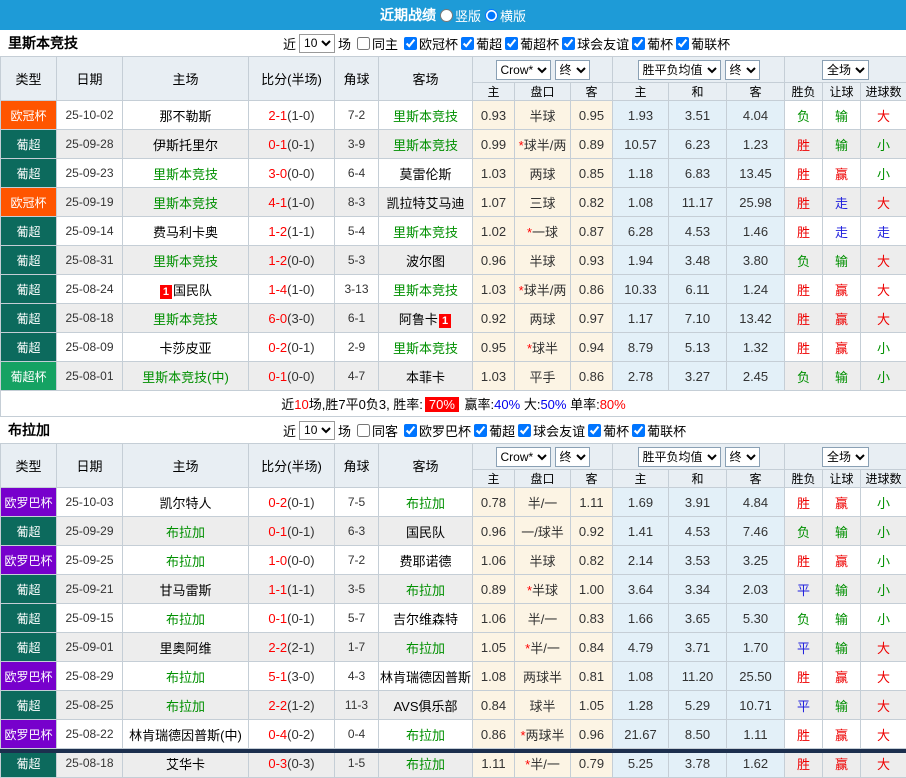 Image resolution: width=906 pixels, height=778 pixels. What do you see at coordinates (376, 430) in the screenshot?
I see `same-venue-filter: 同客` at bounding box center [376, 430].